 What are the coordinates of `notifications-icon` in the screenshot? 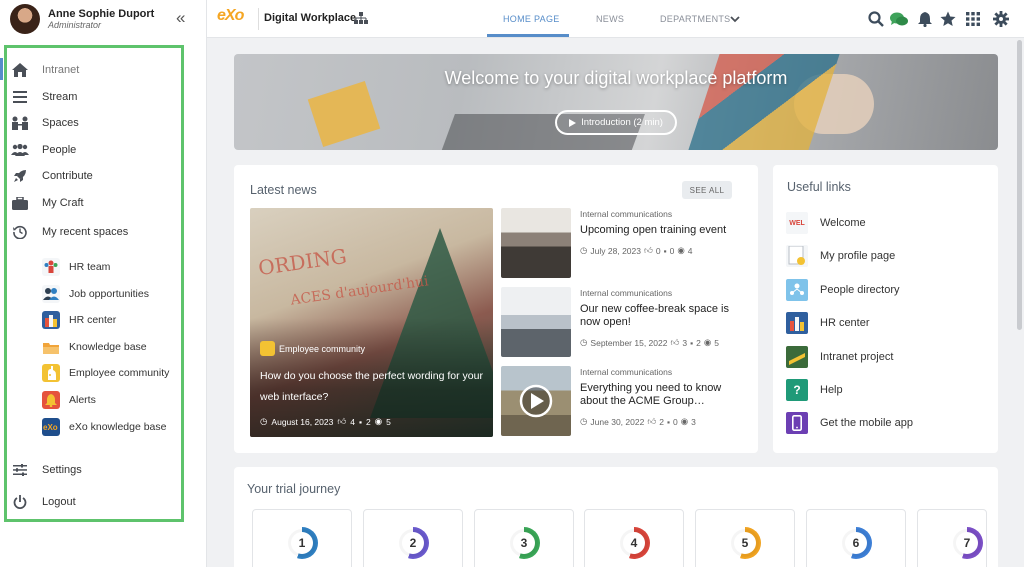 It's located at (925, 19).